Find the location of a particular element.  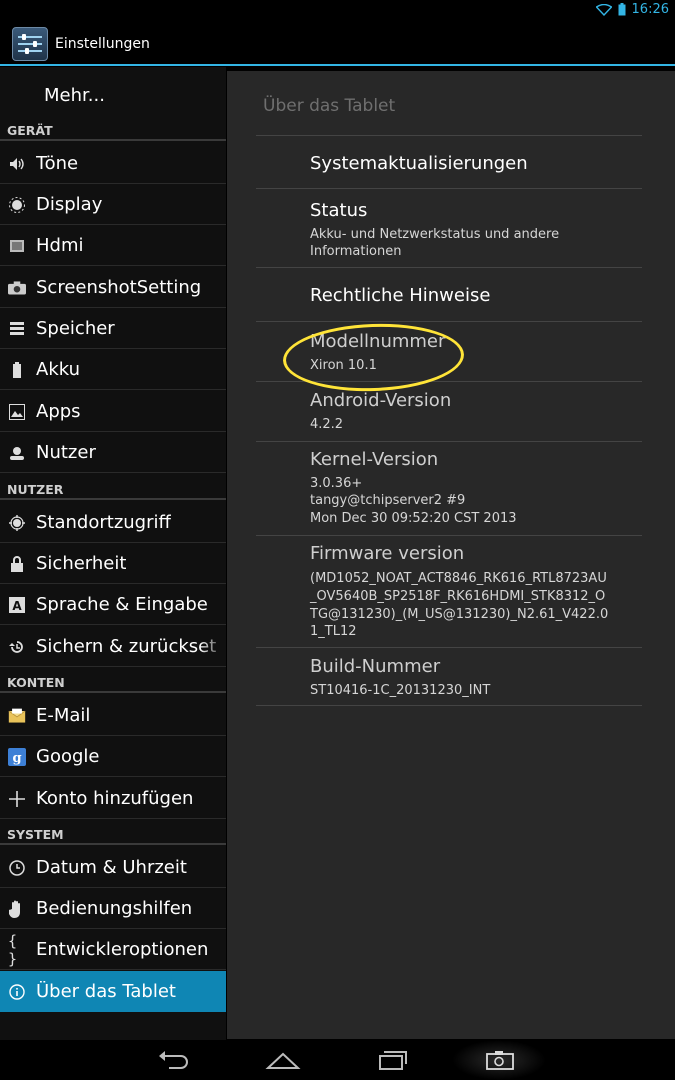

sidebar-item-sound: Töne is located at coordinates (113, 164).